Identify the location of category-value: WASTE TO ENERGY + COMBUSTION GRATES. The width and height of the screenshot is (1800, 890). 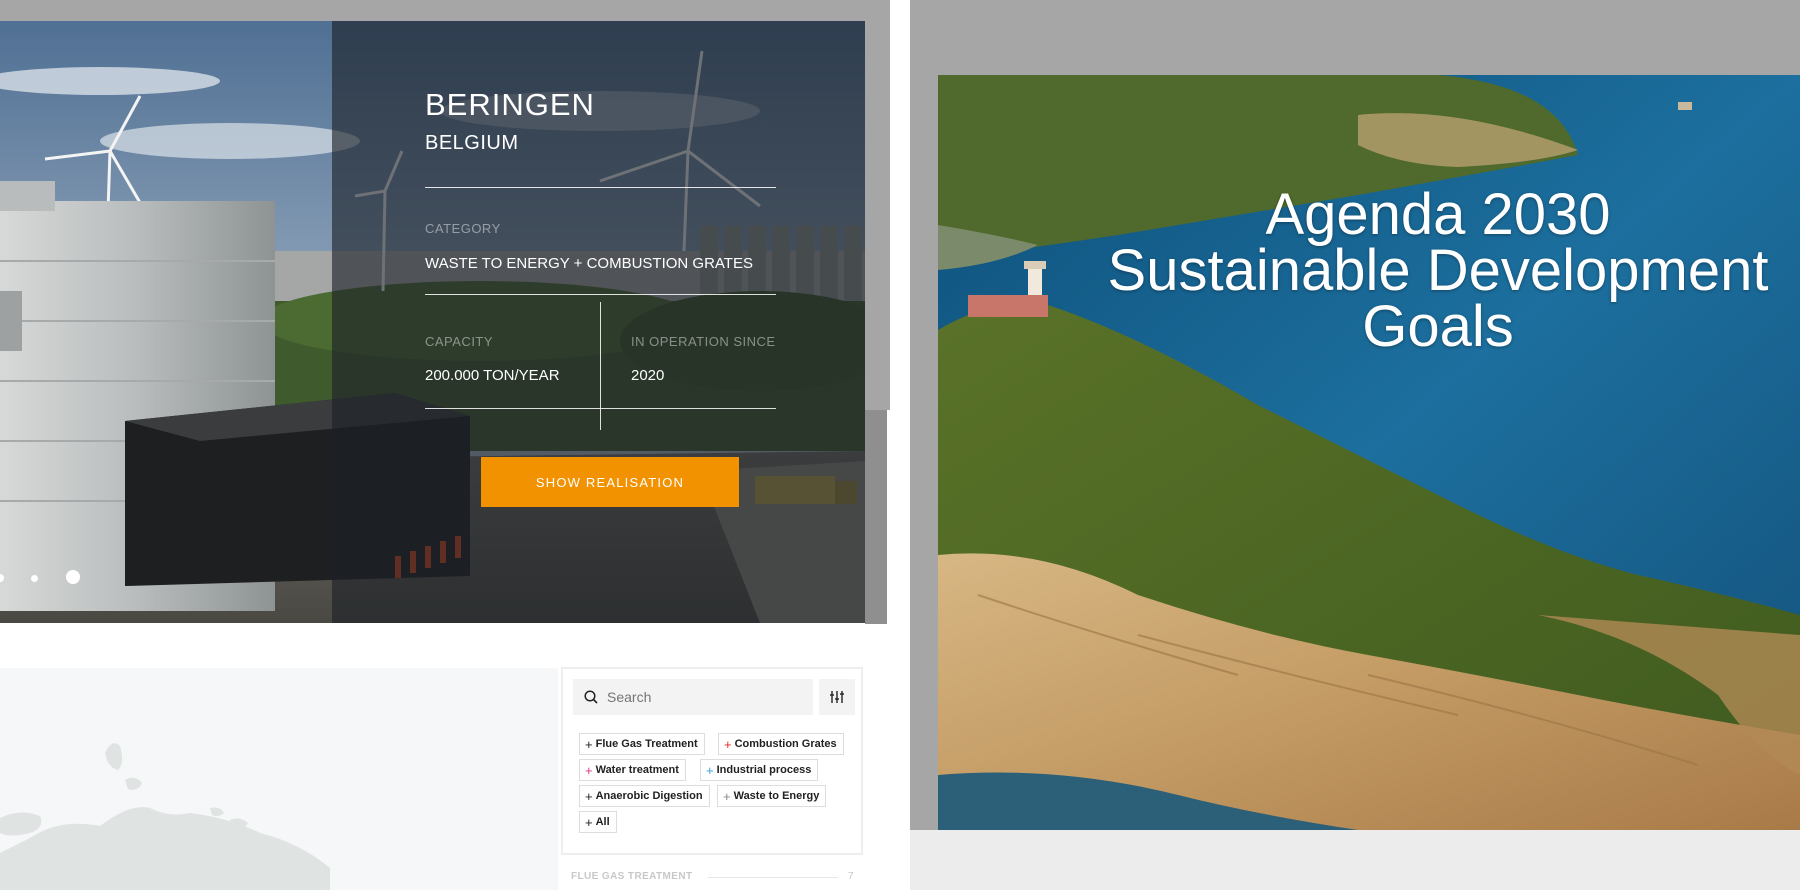
(589, 263).